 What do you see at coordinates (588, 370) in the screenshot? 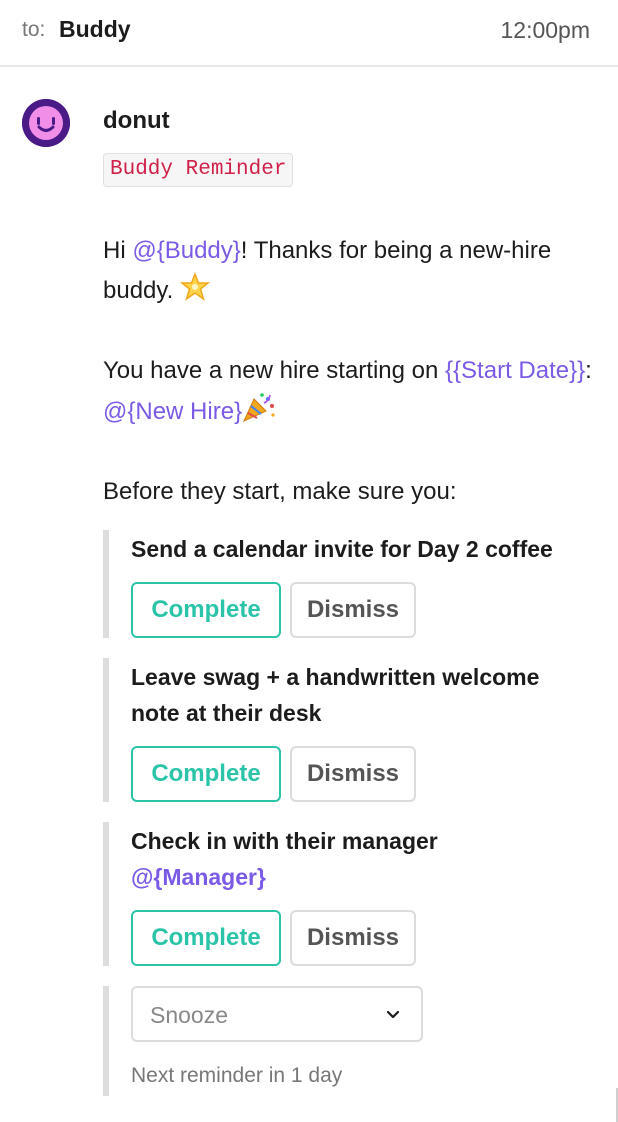
I see `start-text-colon: :` at bounding box center [588, 370].